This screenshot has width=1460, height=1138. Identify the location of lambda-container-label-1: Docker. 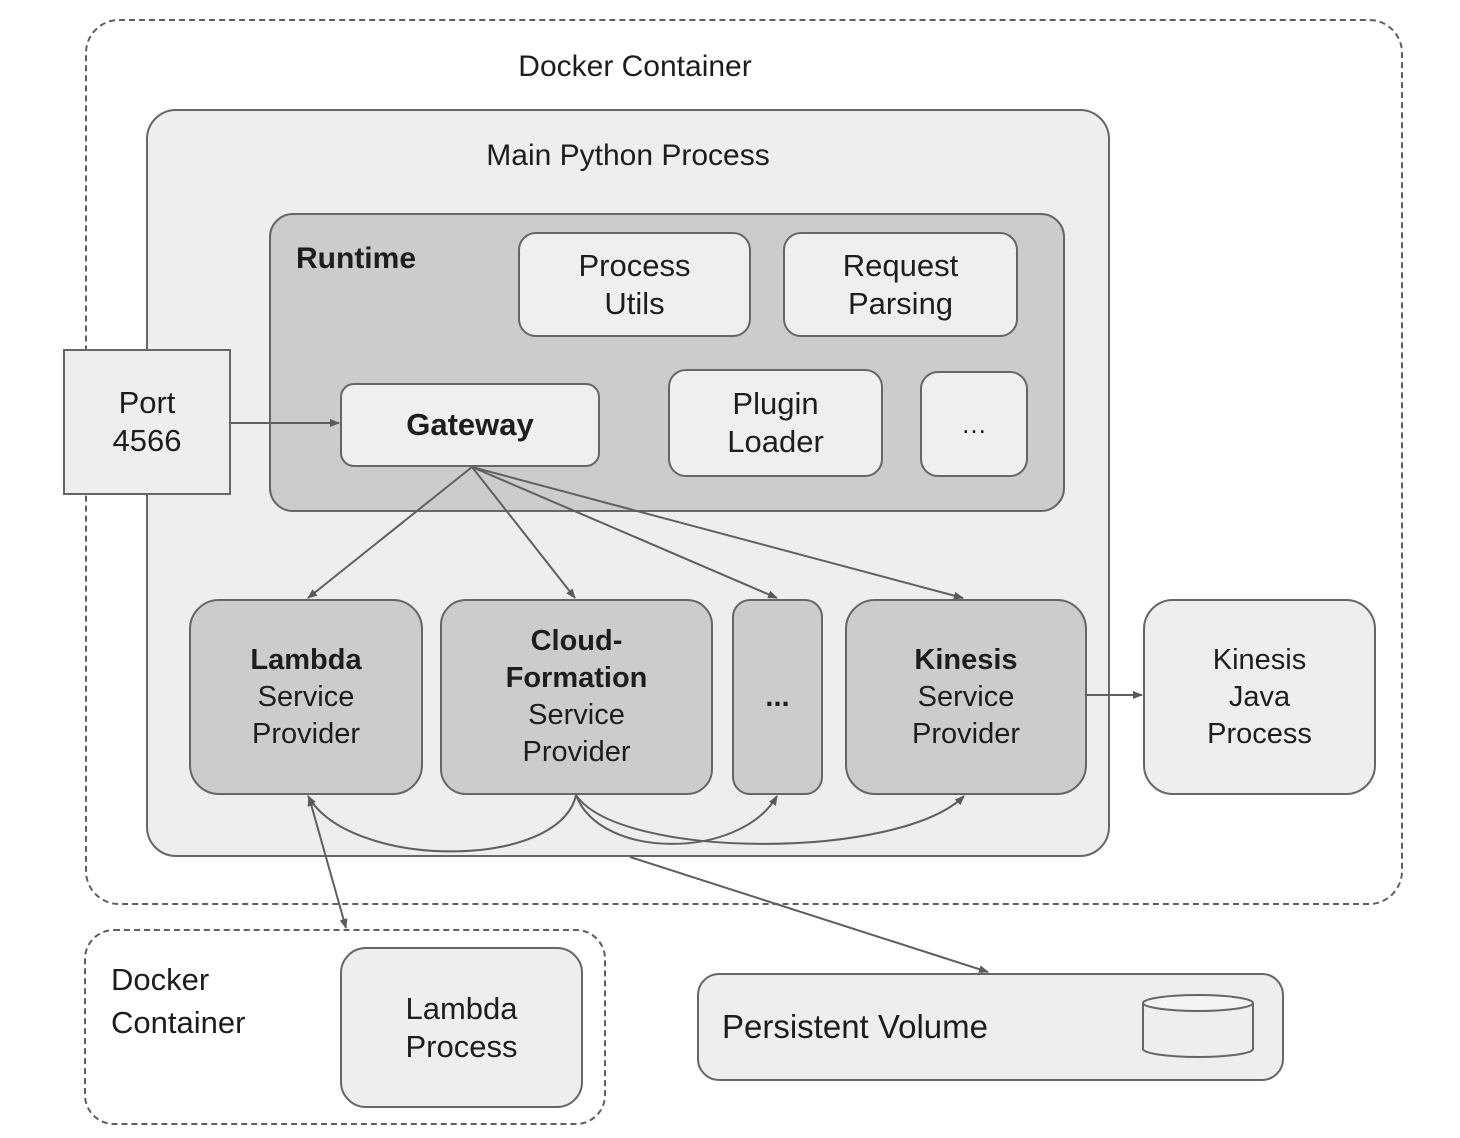
(160, 979).